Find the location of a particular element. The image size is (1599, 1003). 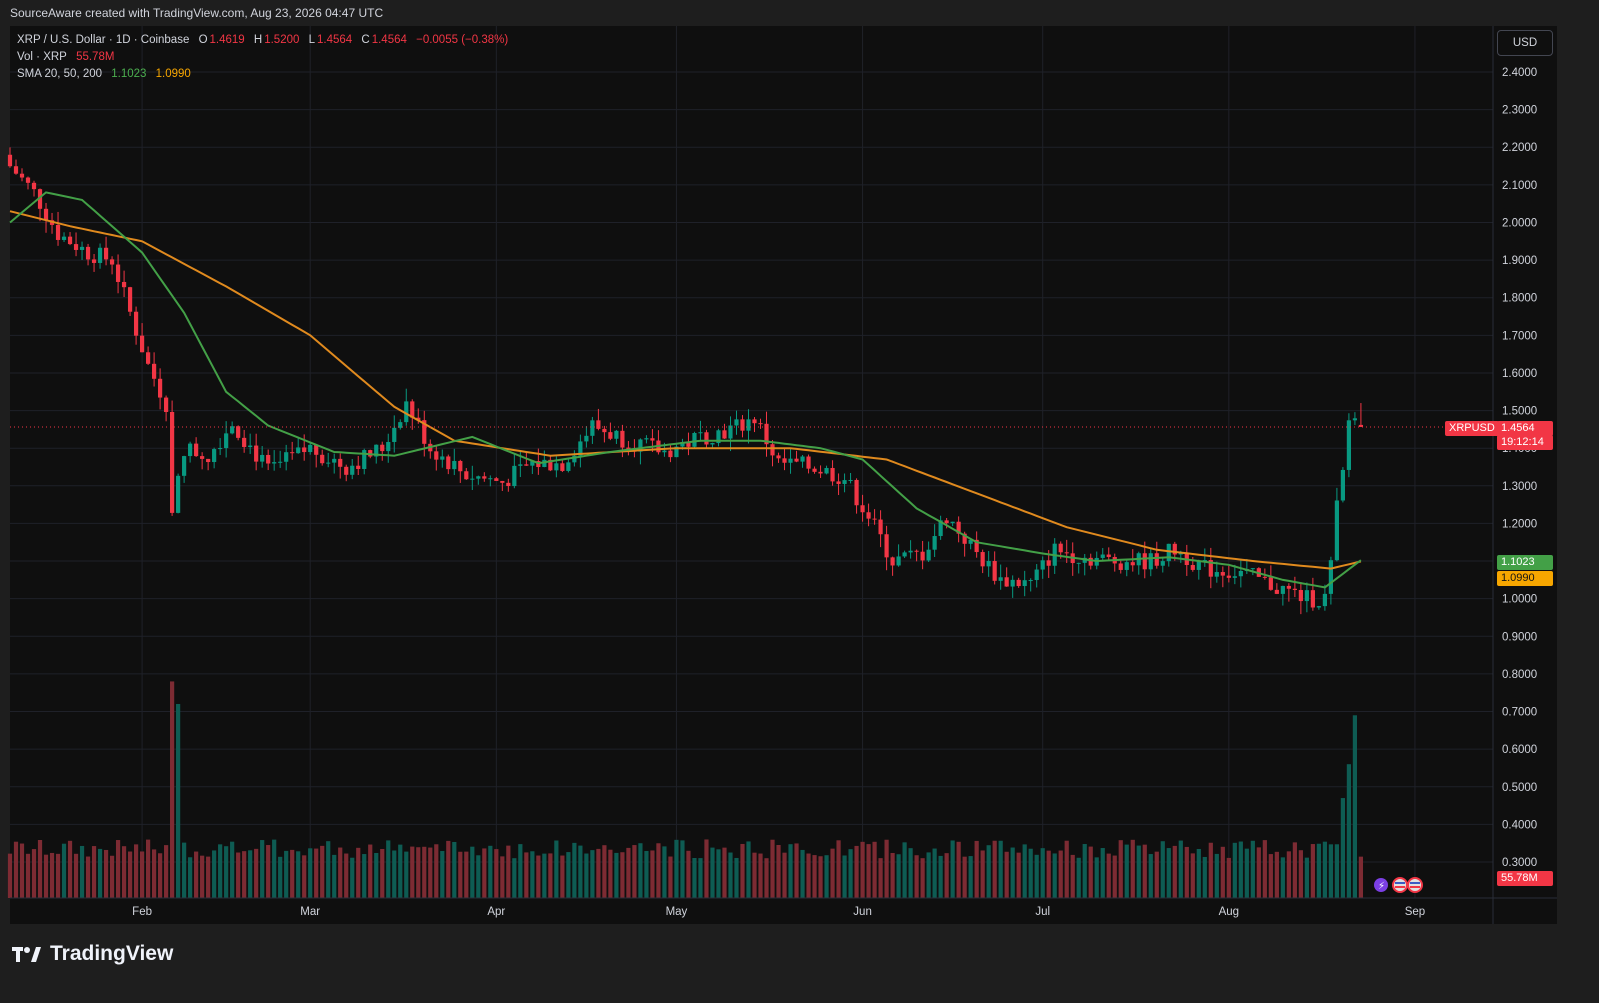

price-tick-label: 0.3000 is located at coordinates (1519, 863).